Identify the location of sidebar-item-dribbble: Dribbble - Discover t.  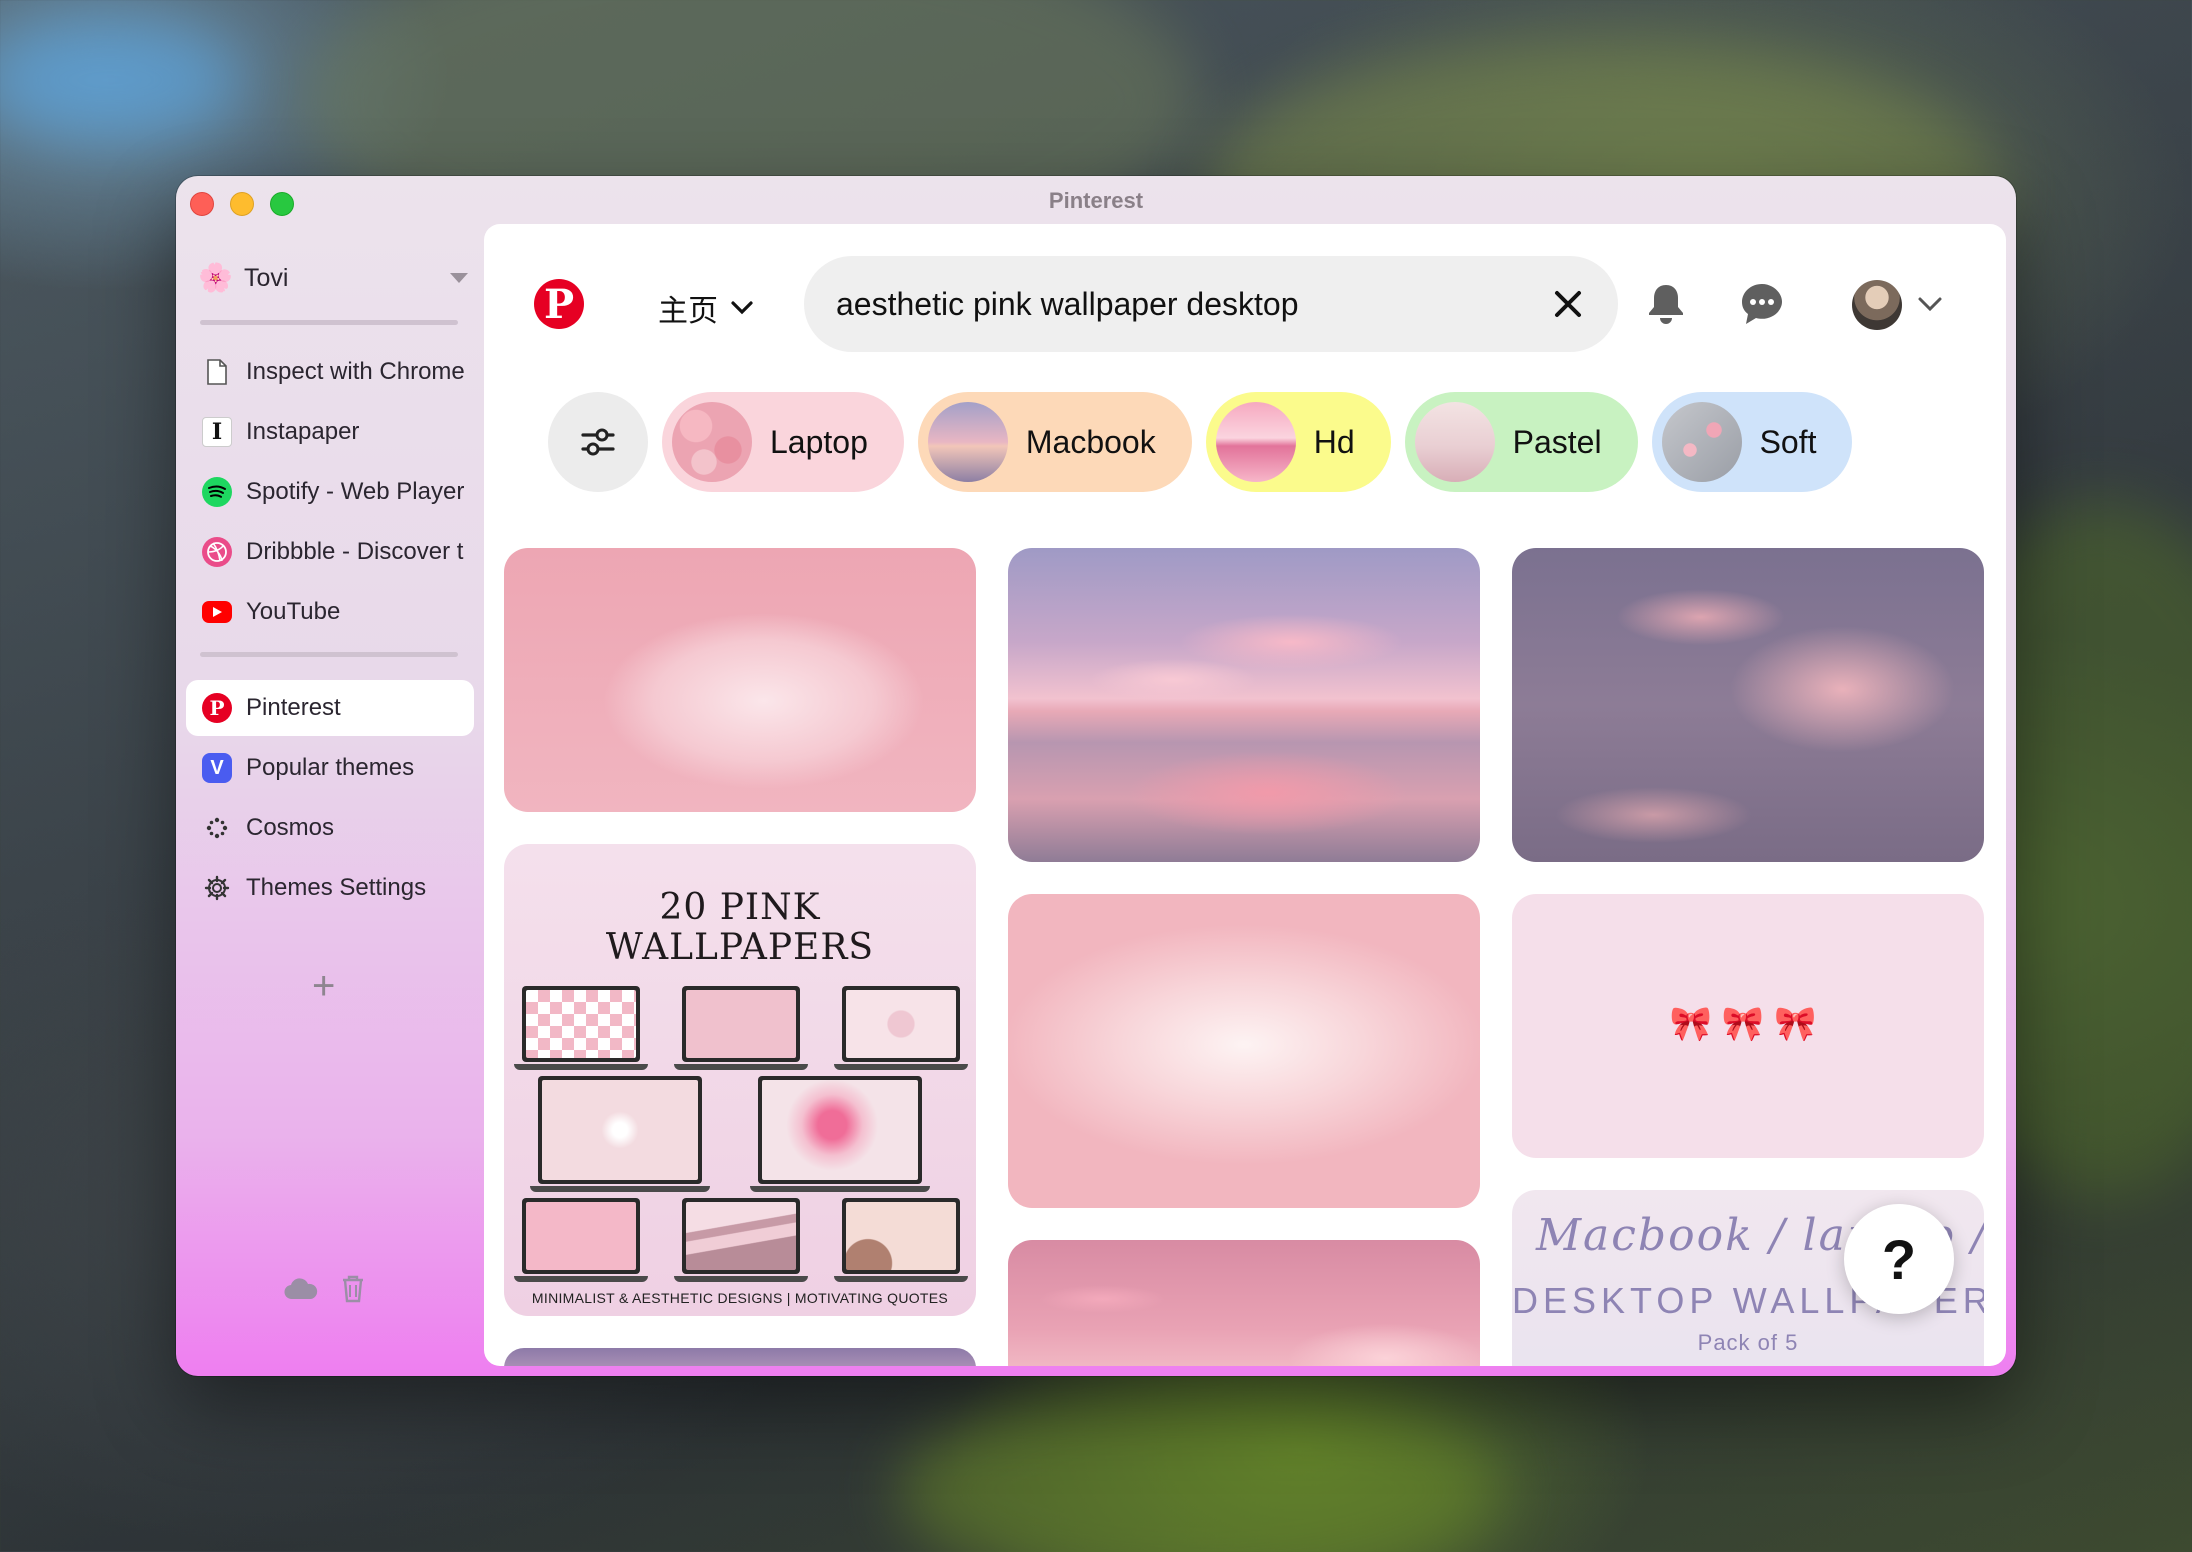
(330, 552).